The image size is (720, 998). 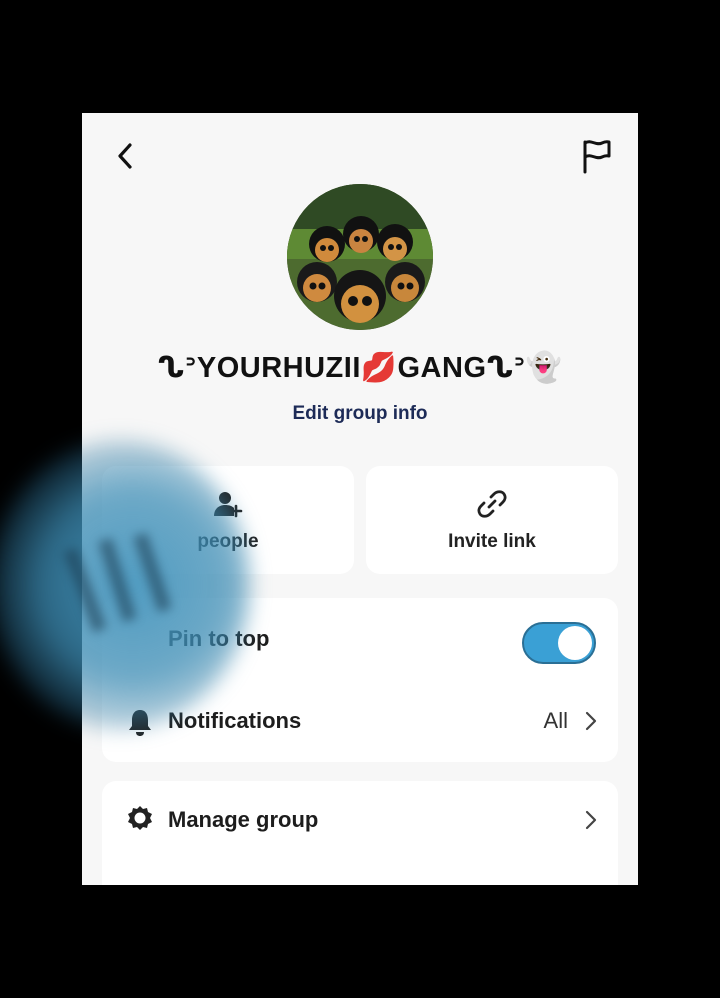 What do you see at coordinates (492, 504) in the screenshot?
I see `link-icon` at bounding box center [492, 504].